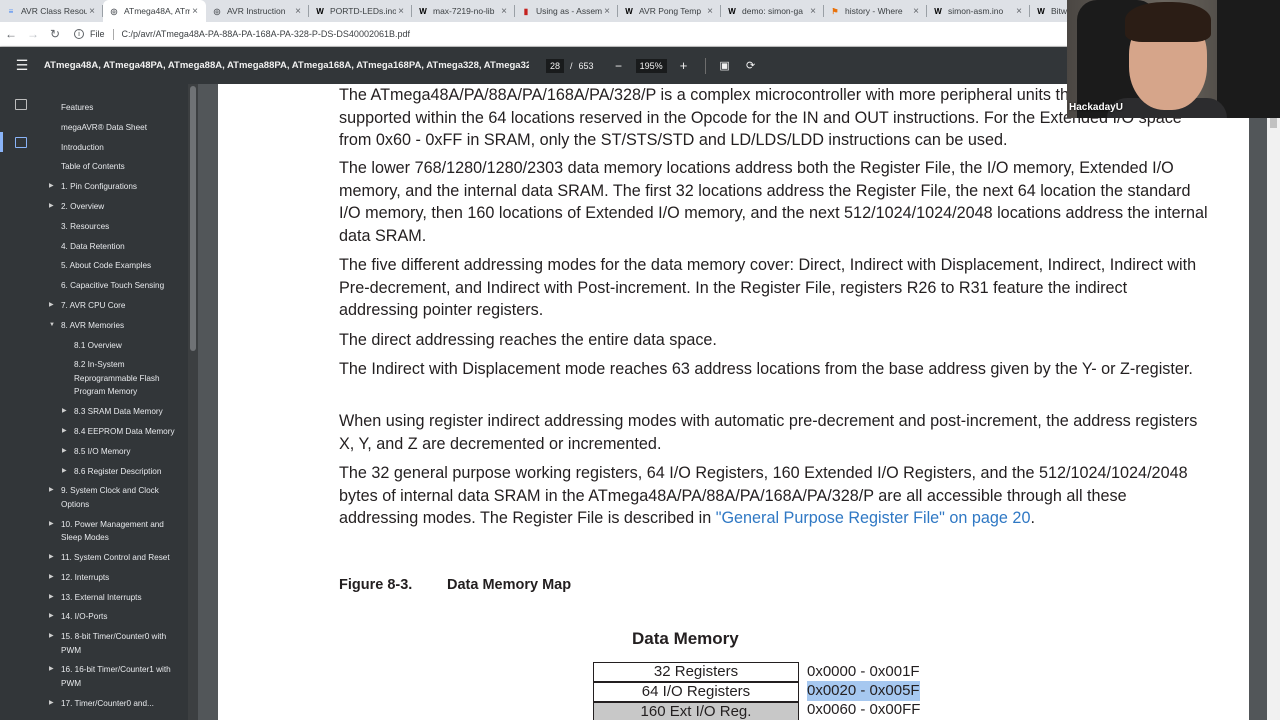 This screenshot has width=1280, height=720. Describe the element at coordinates (21, 142) in the screenshot. I see `document-outline-icon` at that location.